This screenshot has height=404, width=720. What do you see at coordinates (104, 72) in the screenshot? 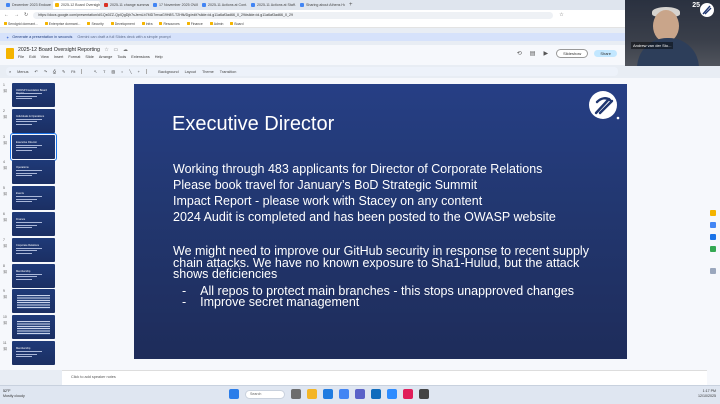
I see `textbox-icon: T` at bounding box center [104, 72].